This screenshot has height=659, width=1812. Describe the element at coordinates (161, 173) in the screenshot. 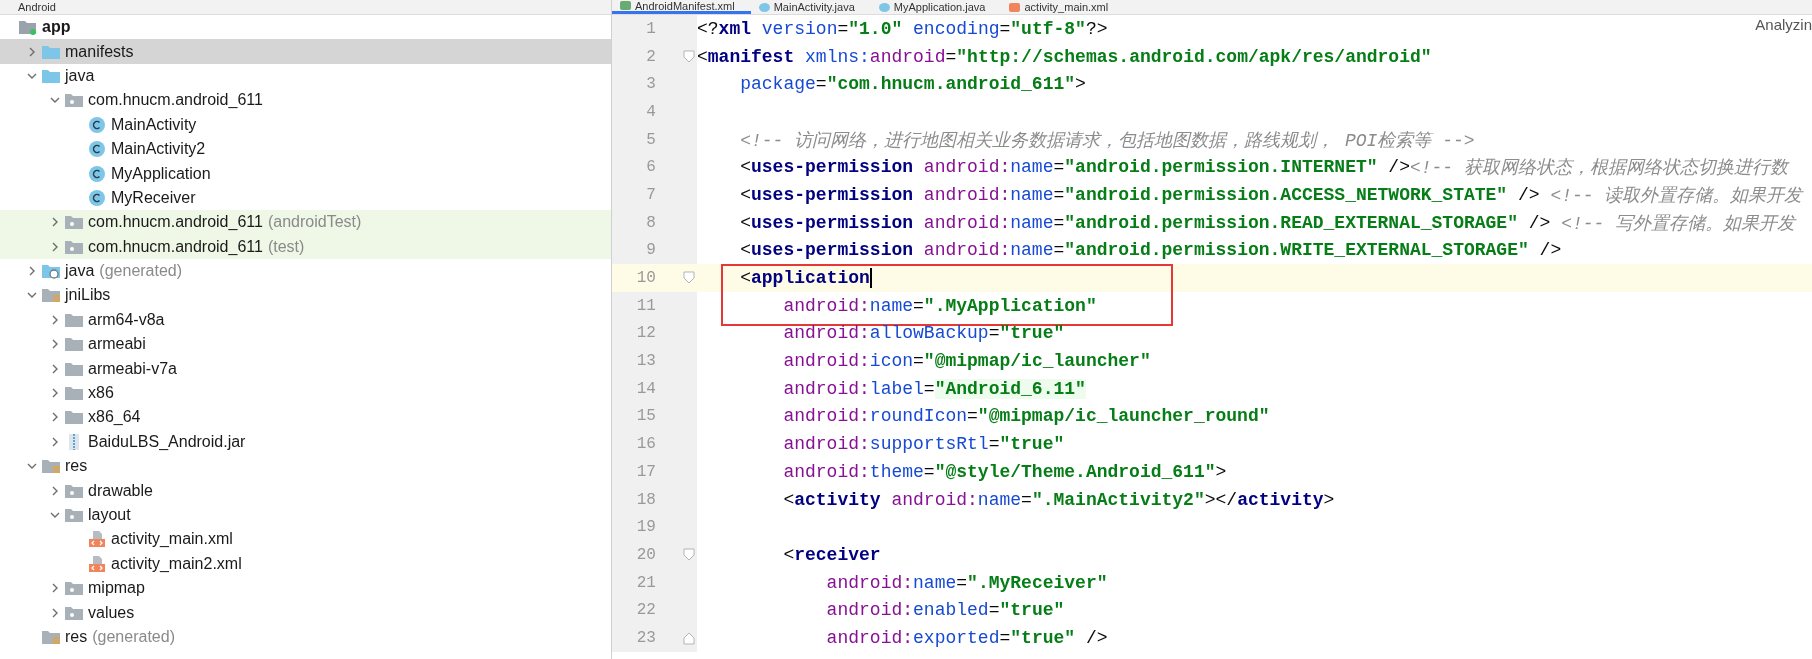

I see `item-label: MyApplication` at that location.